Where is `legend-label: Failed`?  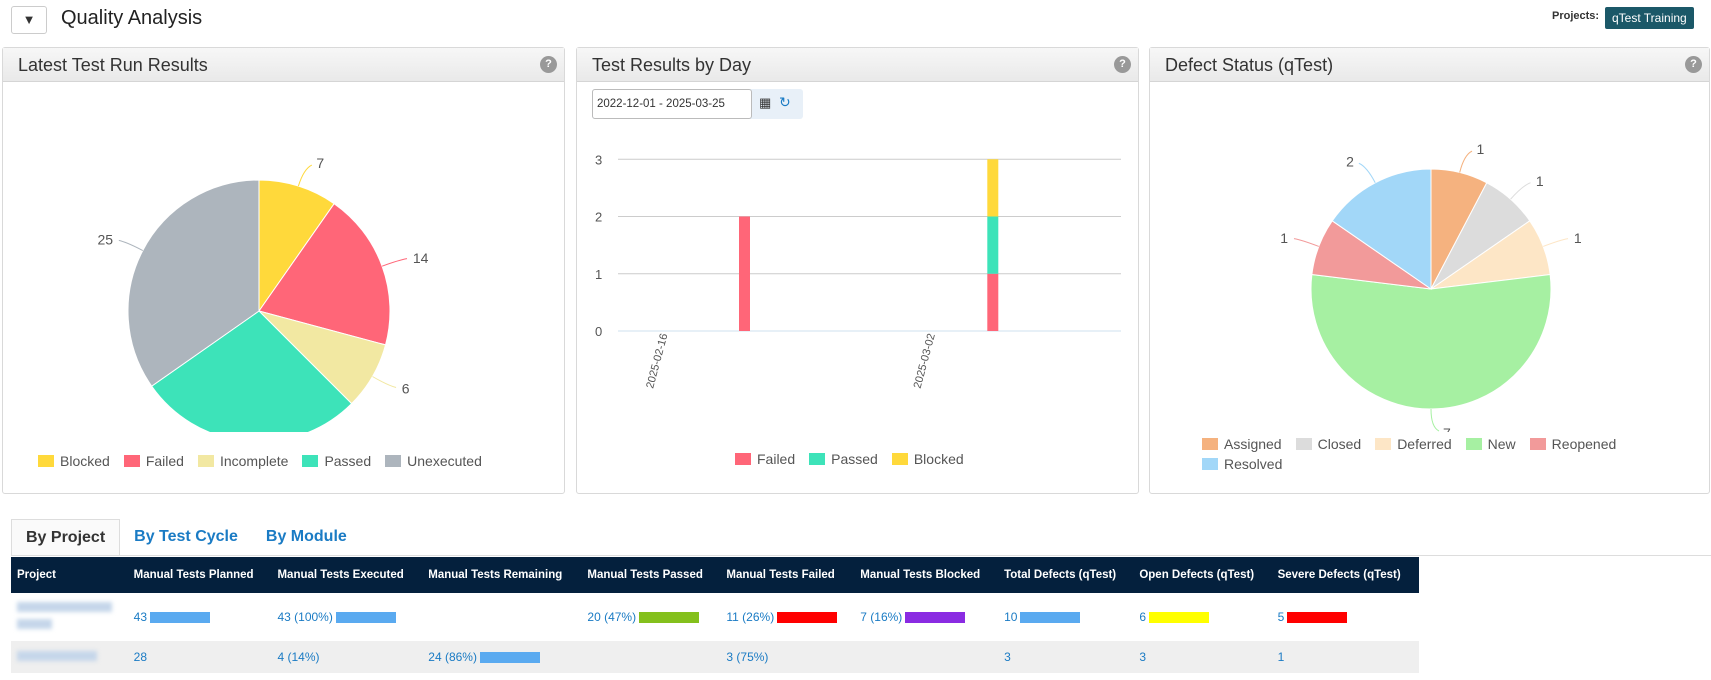
legend-label: Failed is located at coordinates (164, 461).